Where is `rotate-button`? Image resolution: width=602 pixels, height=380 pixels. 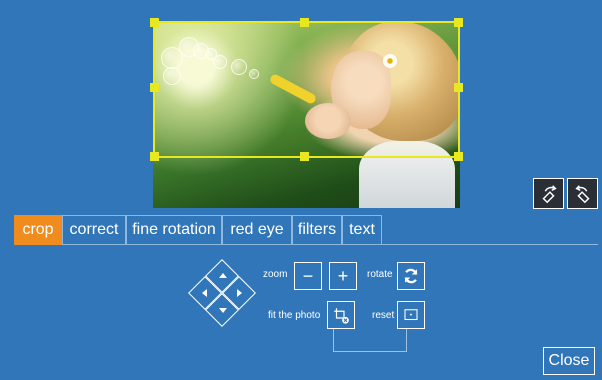 rotate-button is located at coordinates (411, 276).